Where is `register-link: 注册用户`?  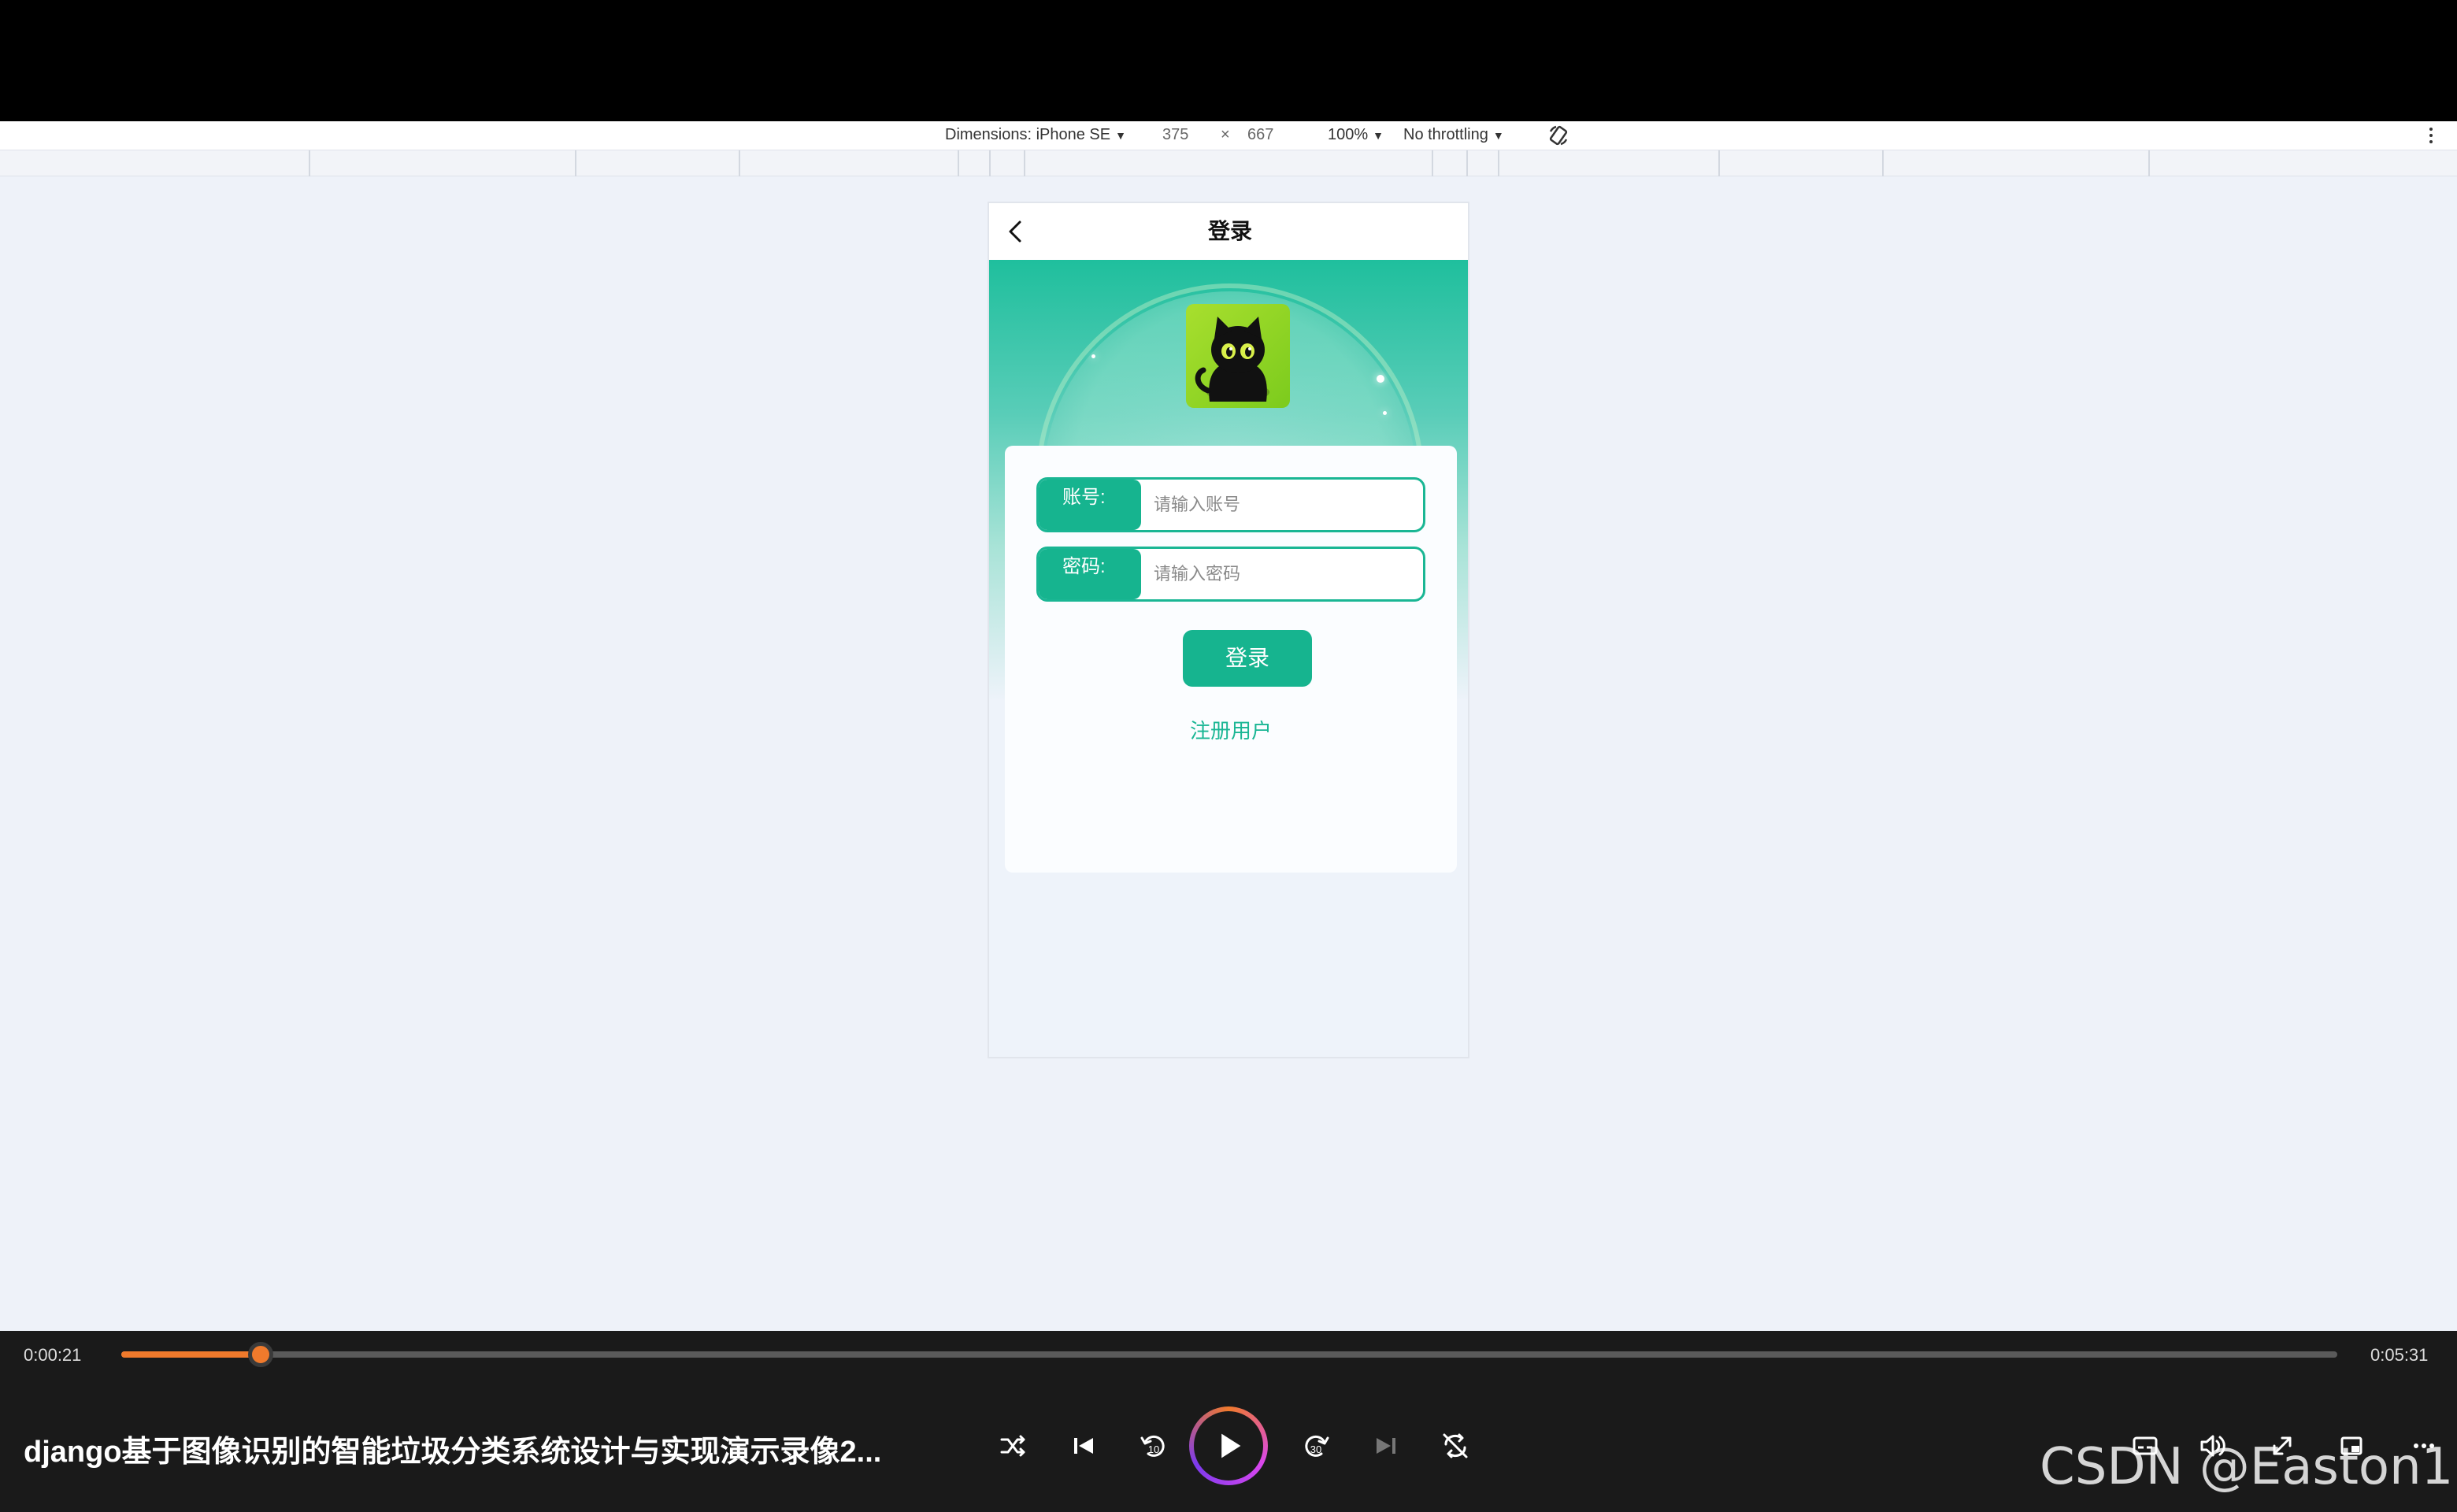
register-link: 注册用户 is located at coordinates (1231, 729).